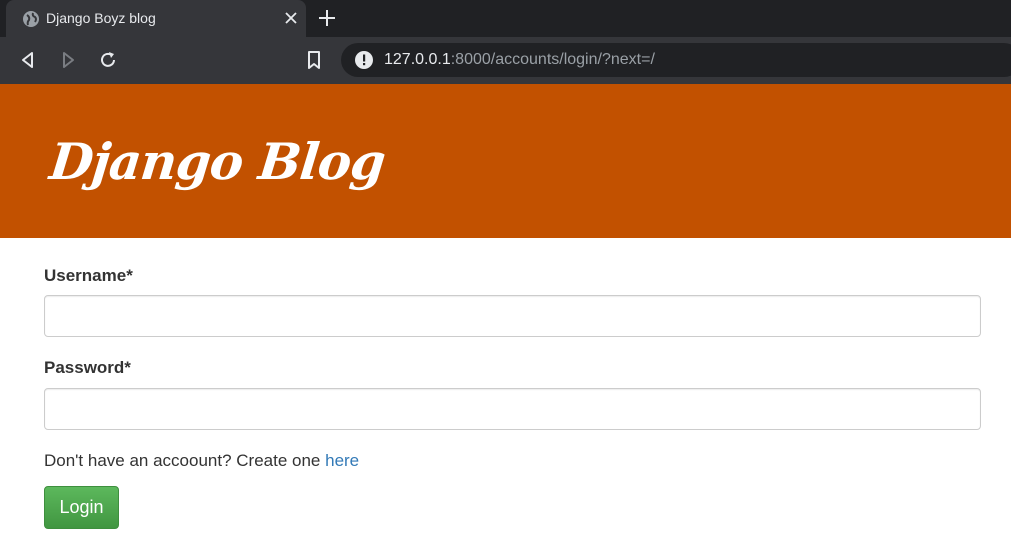 Image resolution: width=1011 pixels, height=543 pixels. I want to click on browser-tab: Django Boyz blog, so click(156, 18).